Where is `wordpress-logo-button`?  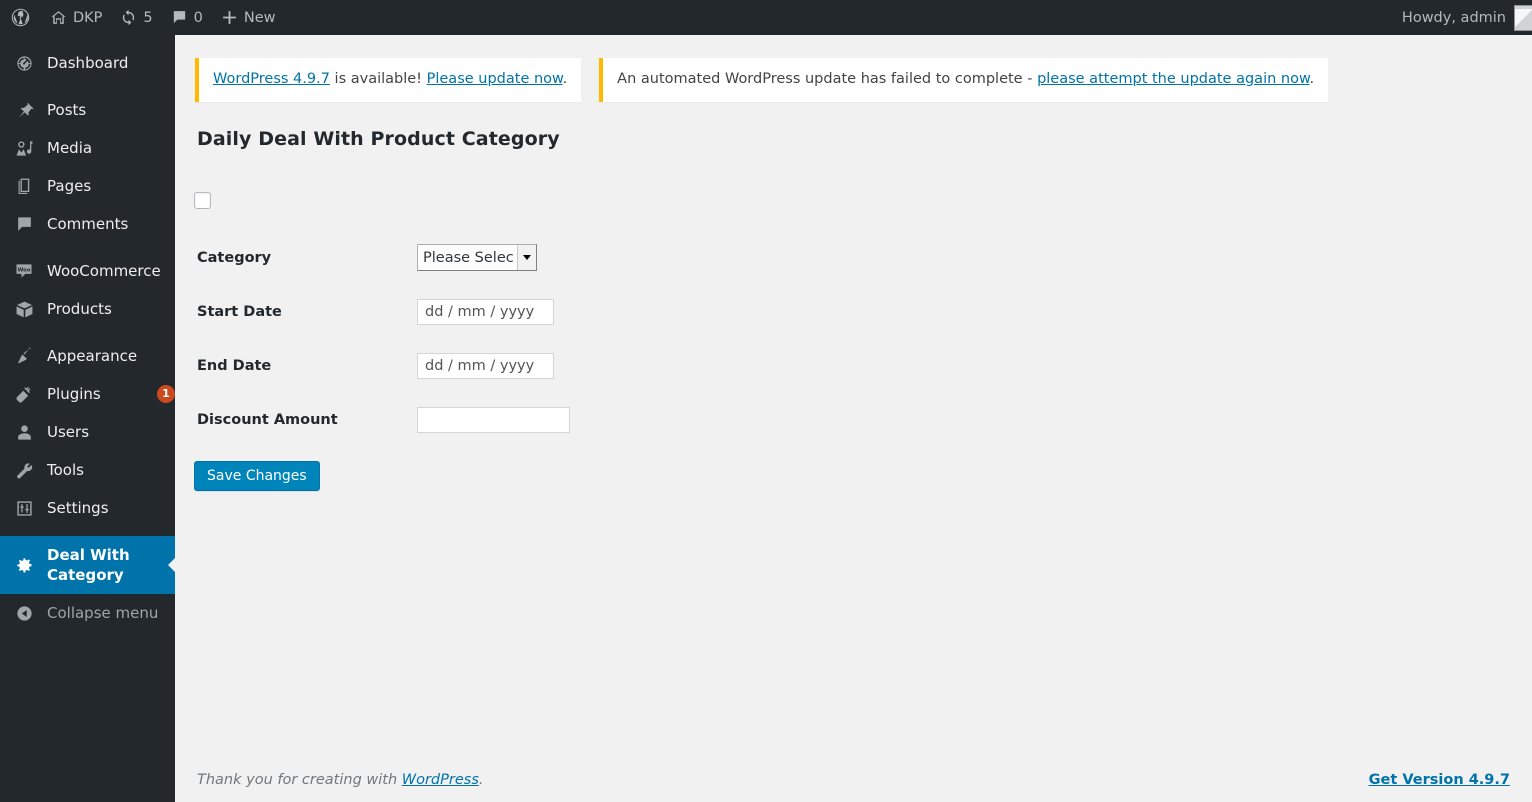 wordpress-logo-button is located at coordinates (20, 17).